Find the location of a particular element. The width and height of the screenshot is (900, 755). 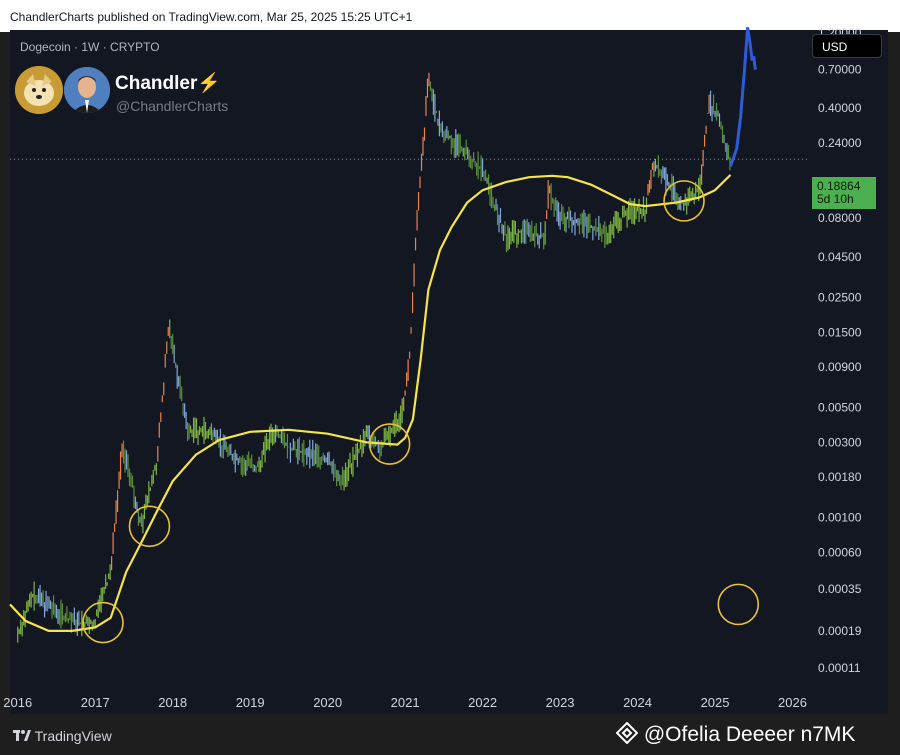

y-tick-label: 0.00500 is located at coordinates (840, 407).